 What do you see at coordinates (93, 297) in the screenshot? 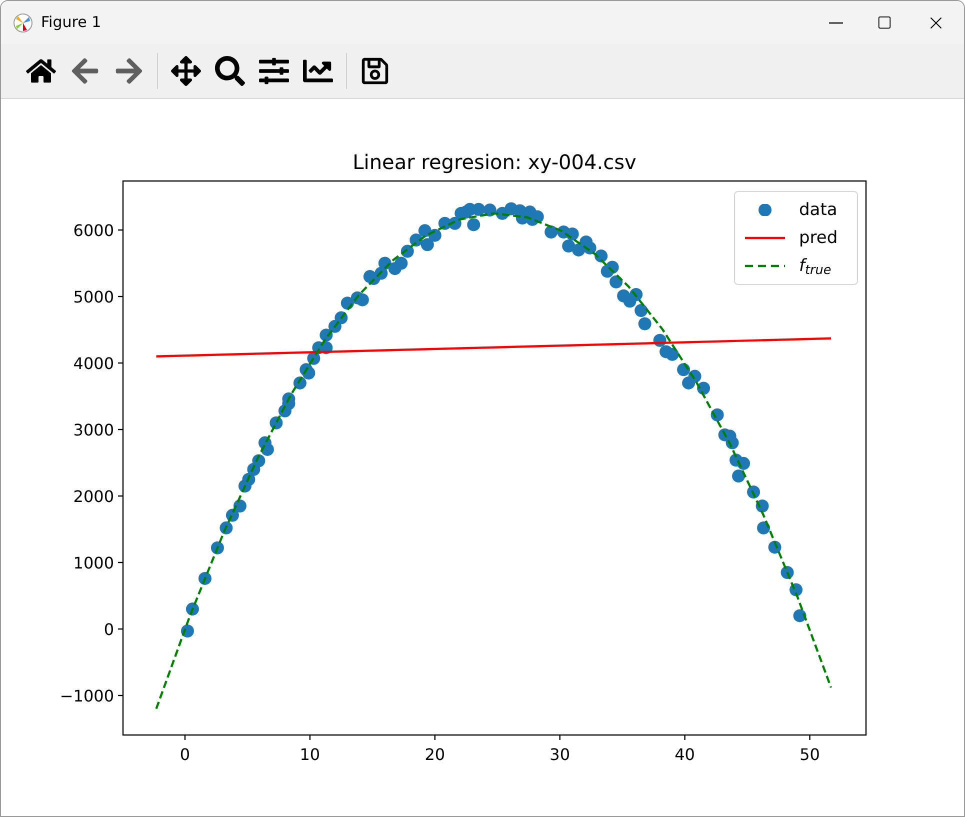
I see `y-tick-label: 5000` at bounding box center [93, 297].